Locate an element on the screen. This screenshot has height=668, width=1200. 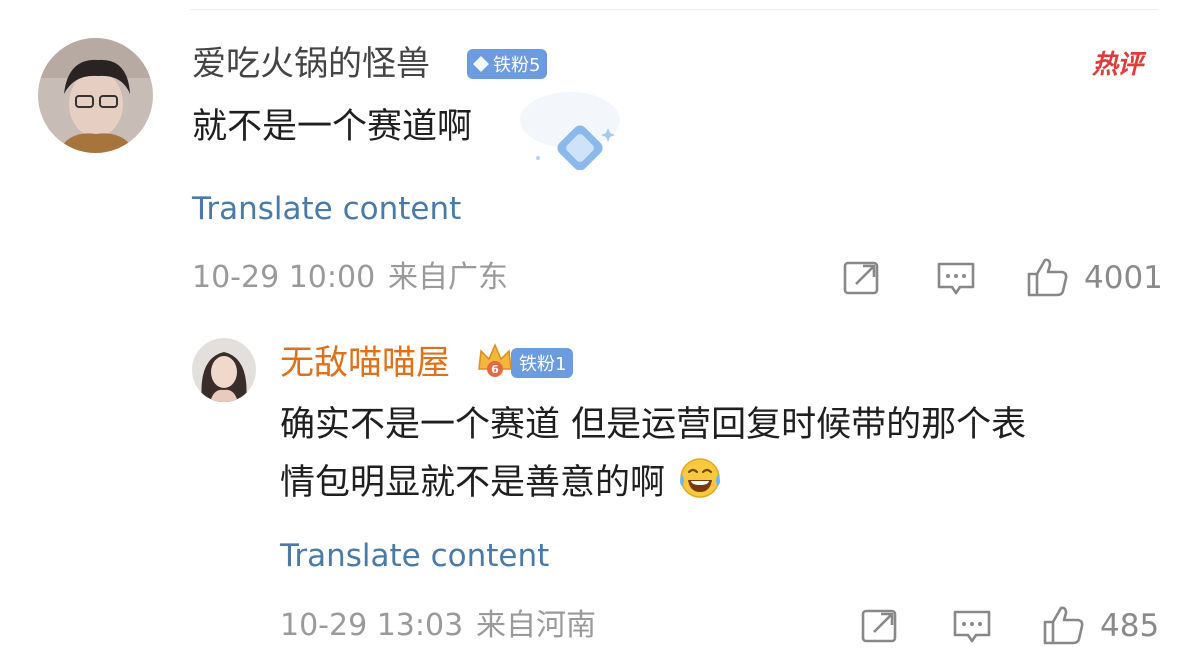
badge-label: 铁粉1 is located at coordinates (543, 364).